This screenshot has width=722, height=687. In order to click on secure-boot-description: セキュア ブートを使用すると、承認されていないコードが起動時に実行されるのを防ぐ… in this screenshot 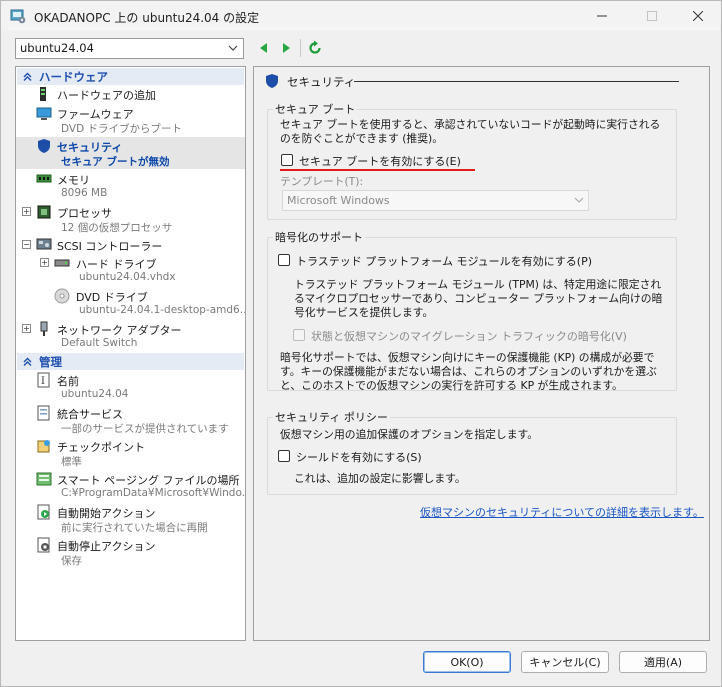, I will do `click(470, 131)`.